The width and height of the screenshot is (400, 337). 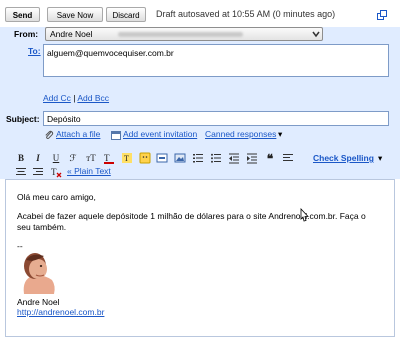 I want to click on canned-dropdown-icon: ▾, so click(x=280, y=134).